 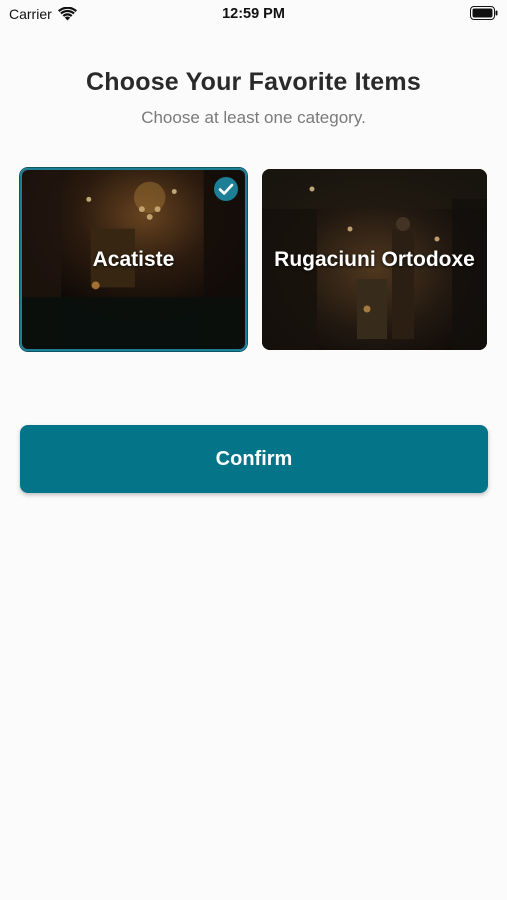 I want to click on category-card-rugaciuni-ortodoxe: Rugaciuni Ortodoxe, so click(x=374, y=259).